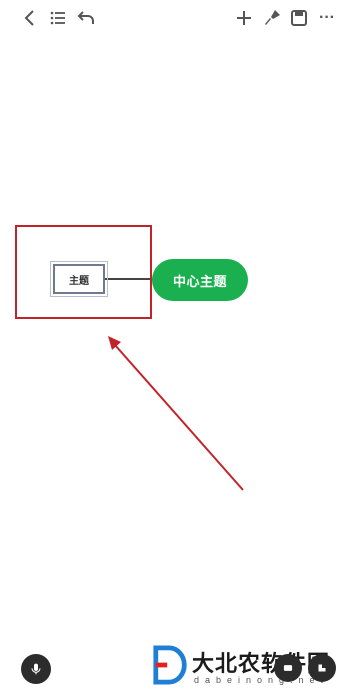 This screenshot has width=350, height=690. What do you see at coordinates (288, 668) in the screenshot?
I see `layout-icon` at bounding box center [288, 668].